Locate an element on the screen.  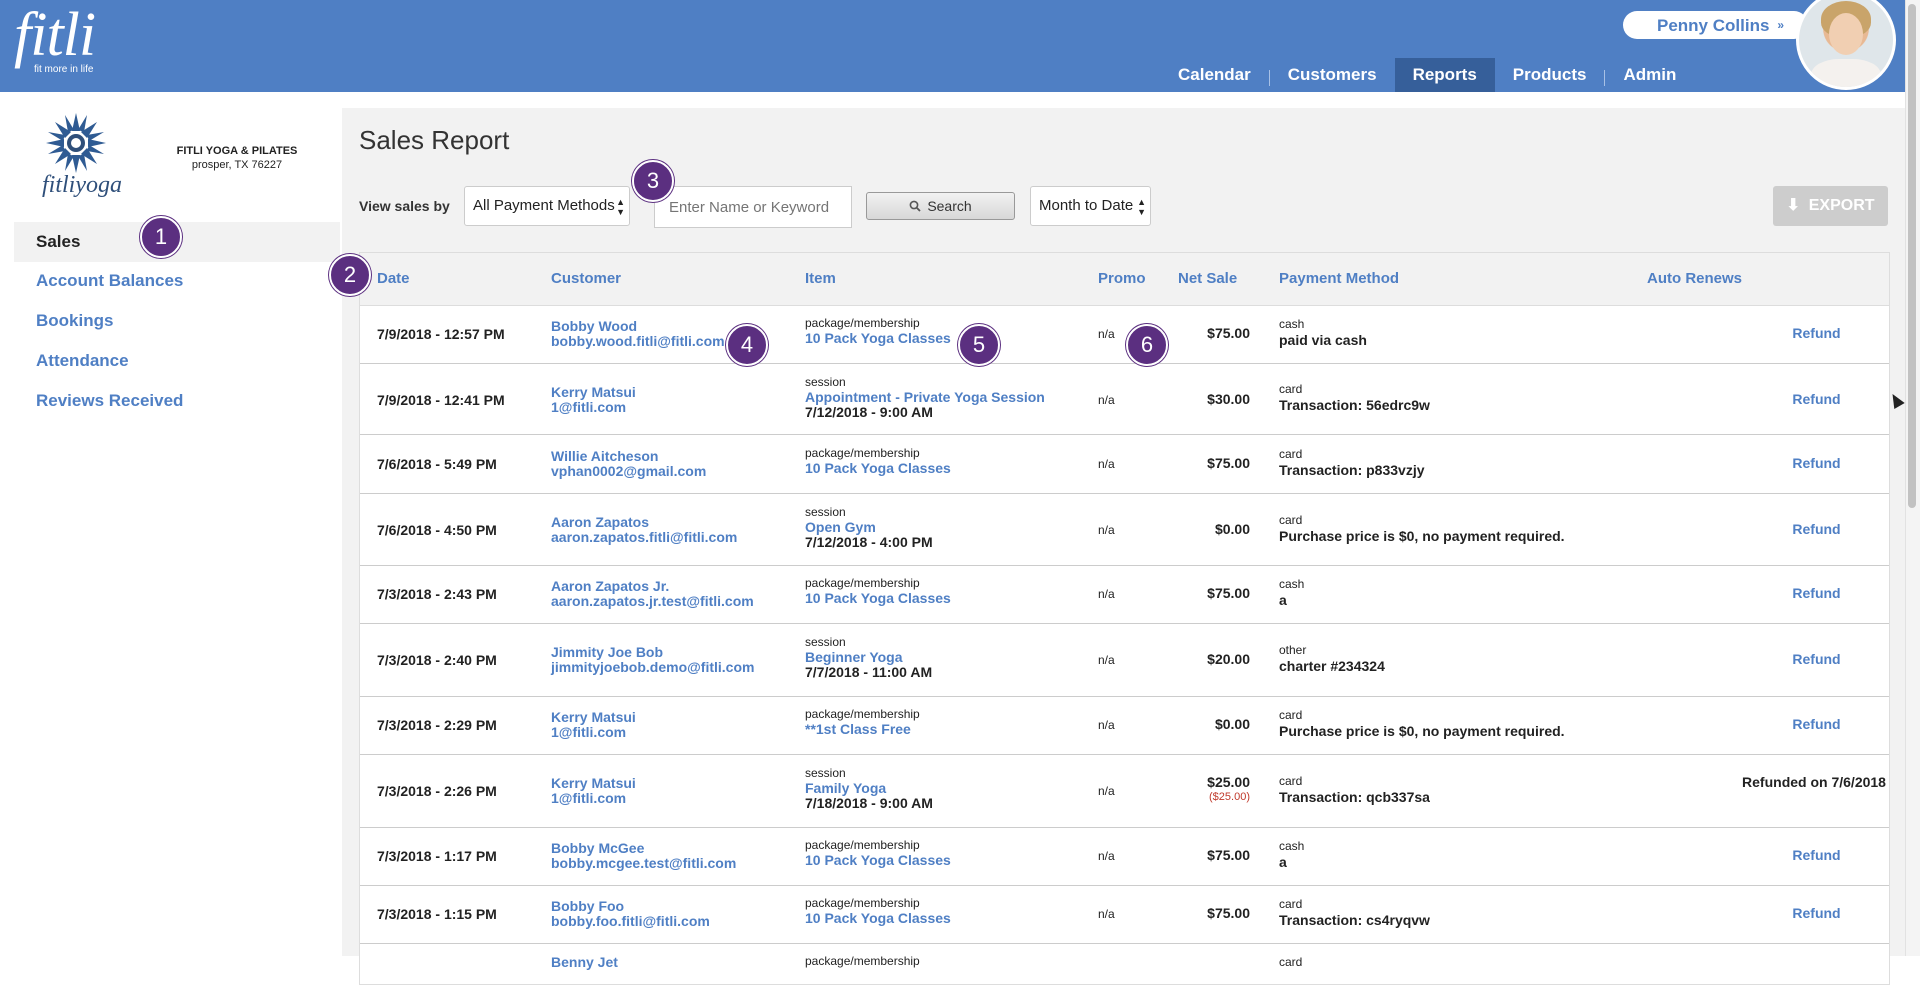
item-name: Open Gym is located at coordinates (869, 527).